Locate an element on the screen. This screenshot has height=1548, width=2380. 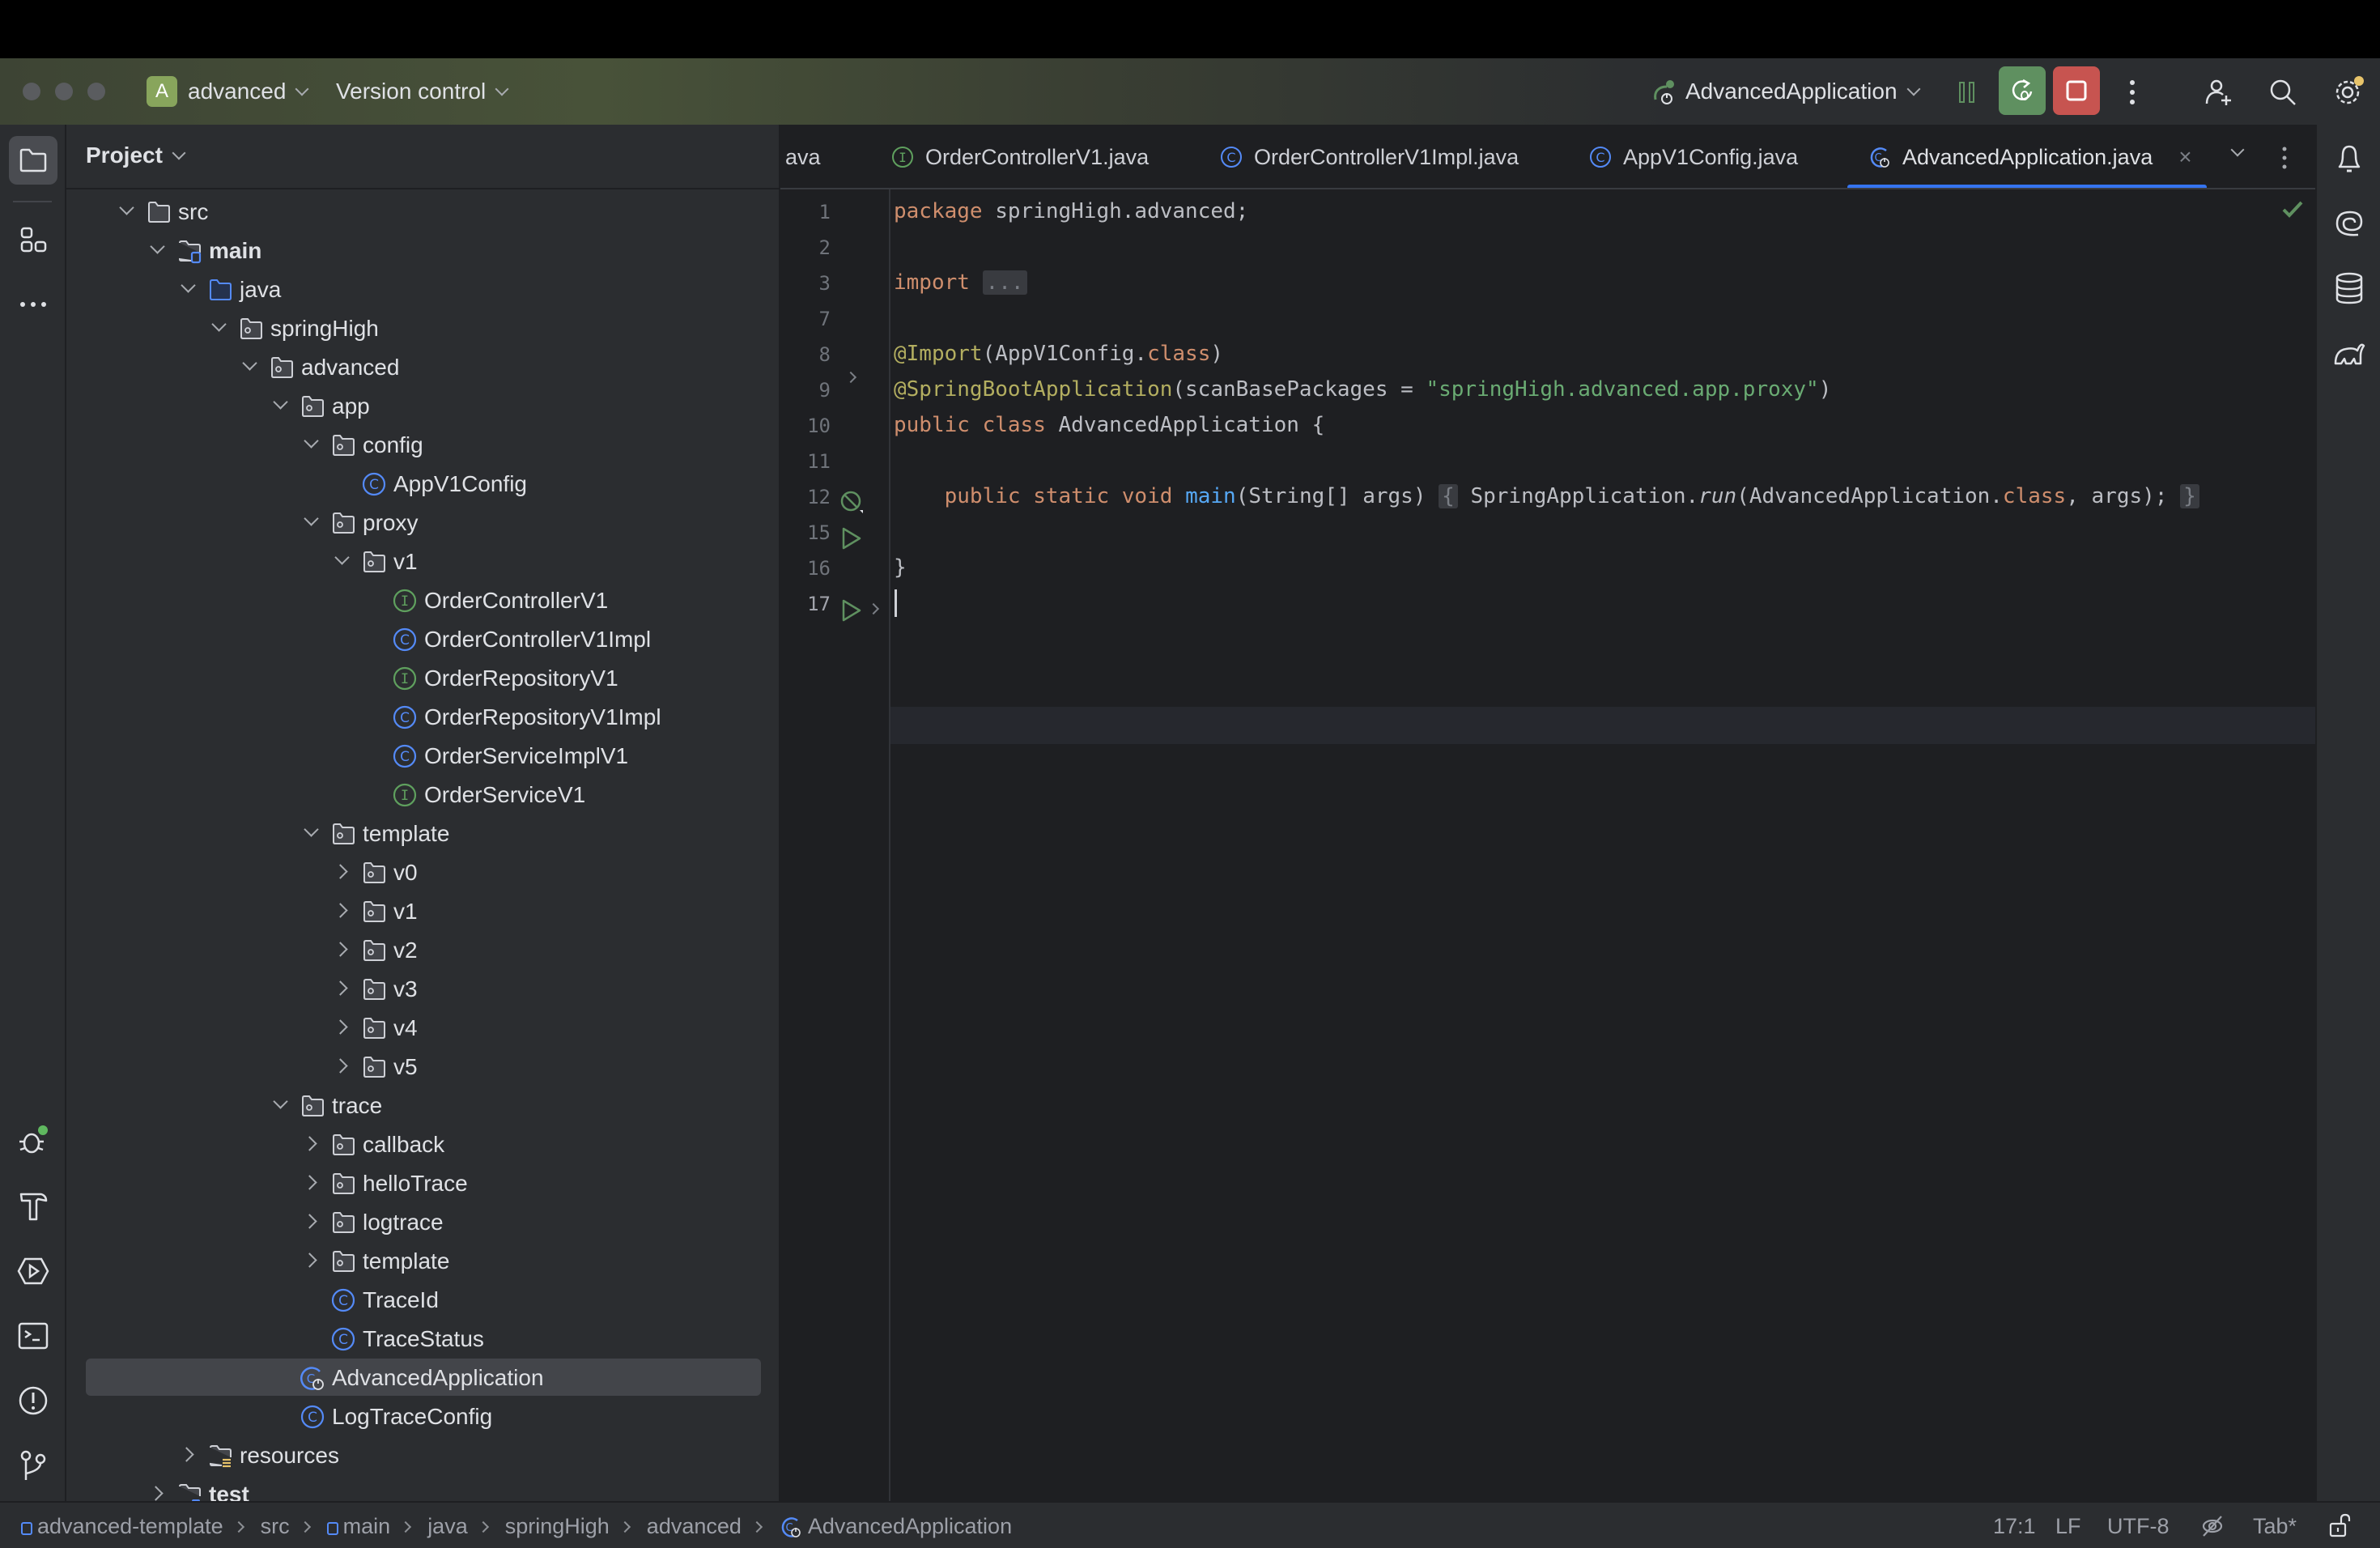
code-with-me-icon is located at coordinates (2218, 92).